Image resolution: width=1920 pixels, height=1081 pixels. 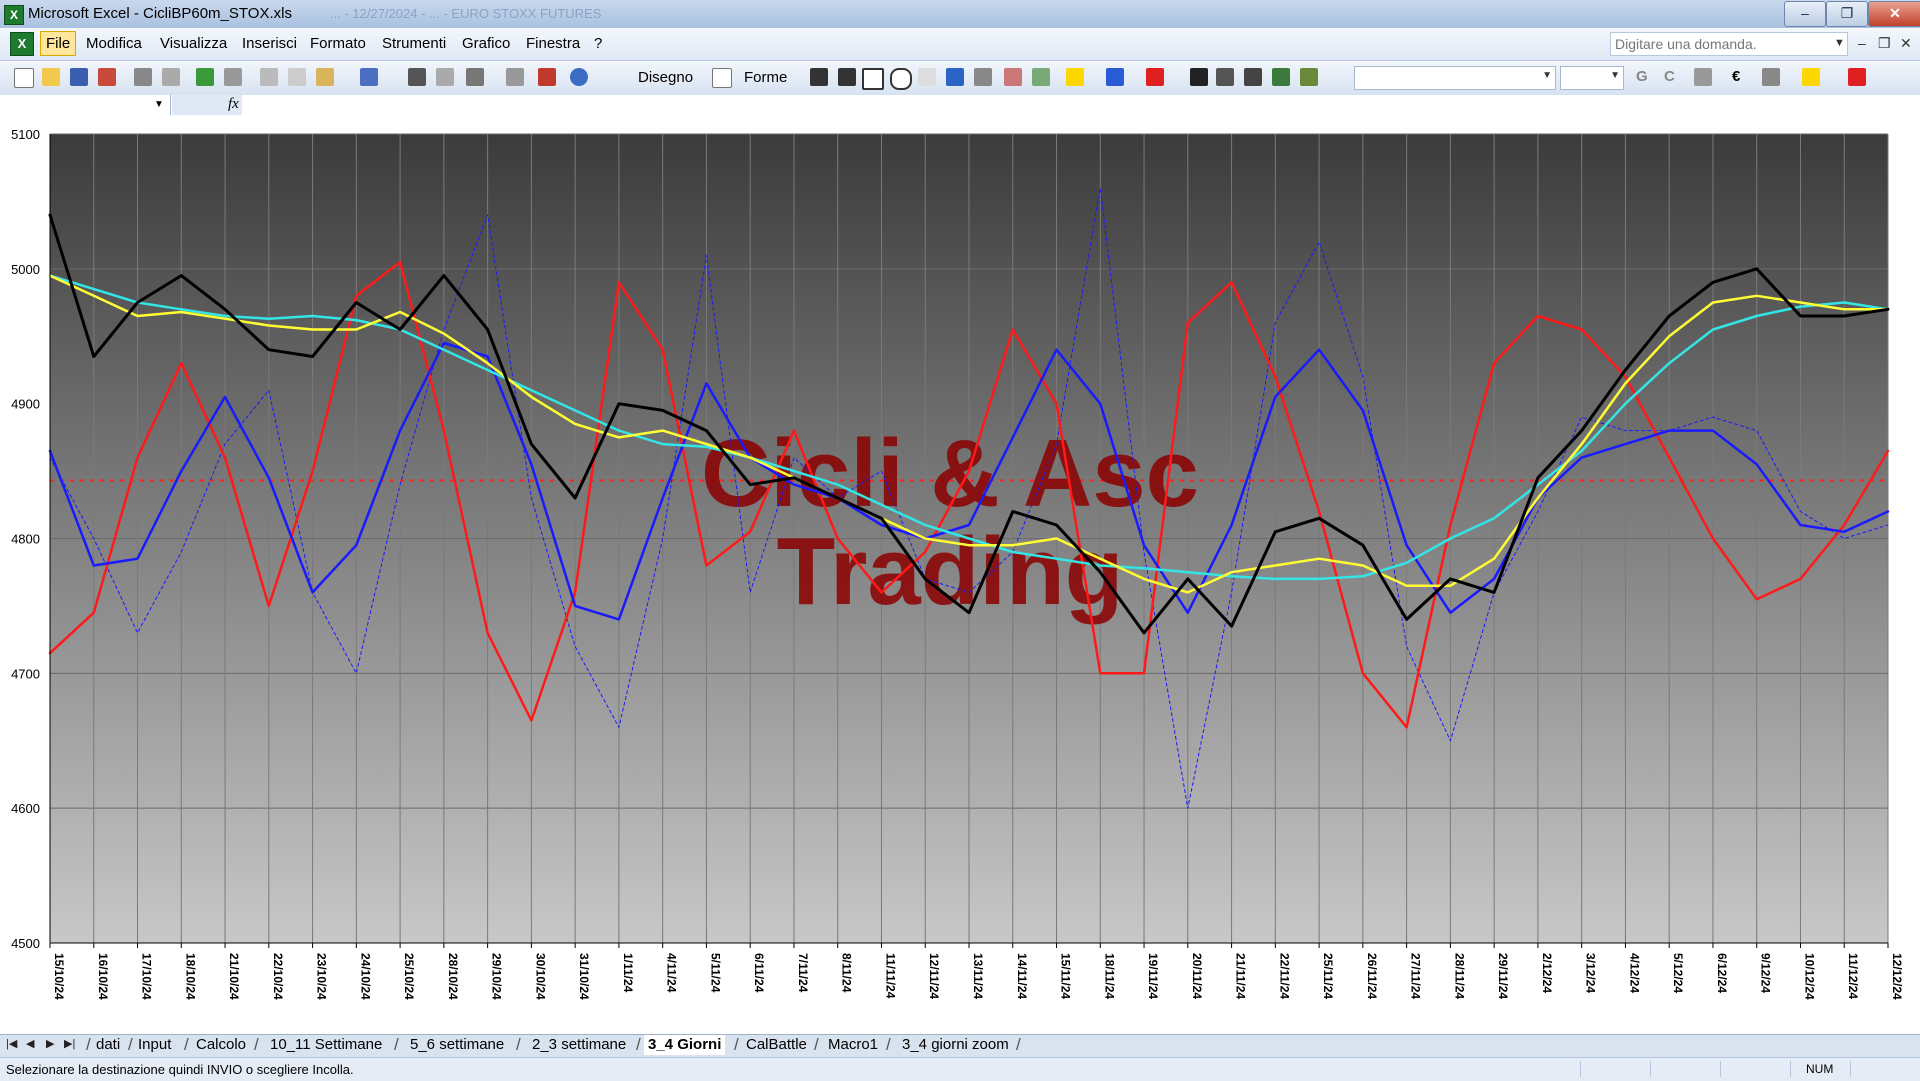 I want to click on dash-style-icon, so click(x=1225, y=77).